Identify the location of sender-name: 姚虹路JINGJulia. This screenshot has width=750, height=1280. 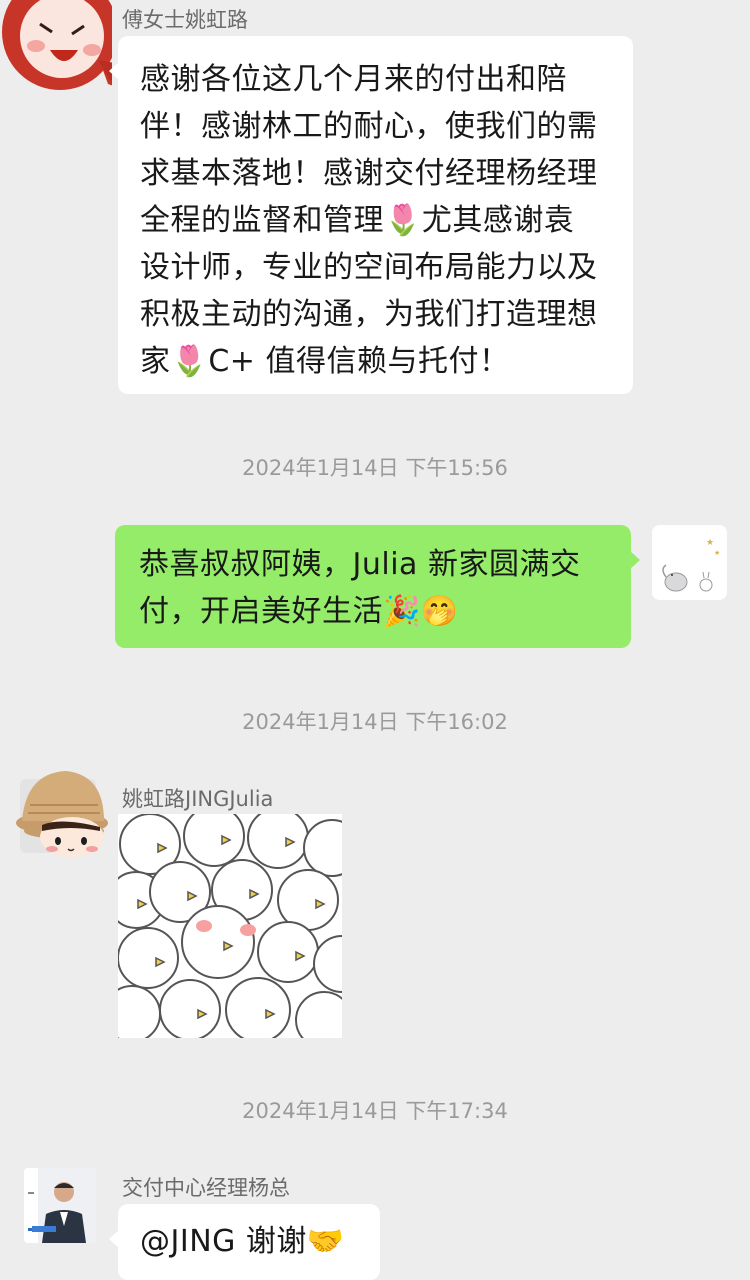
(198, 799).